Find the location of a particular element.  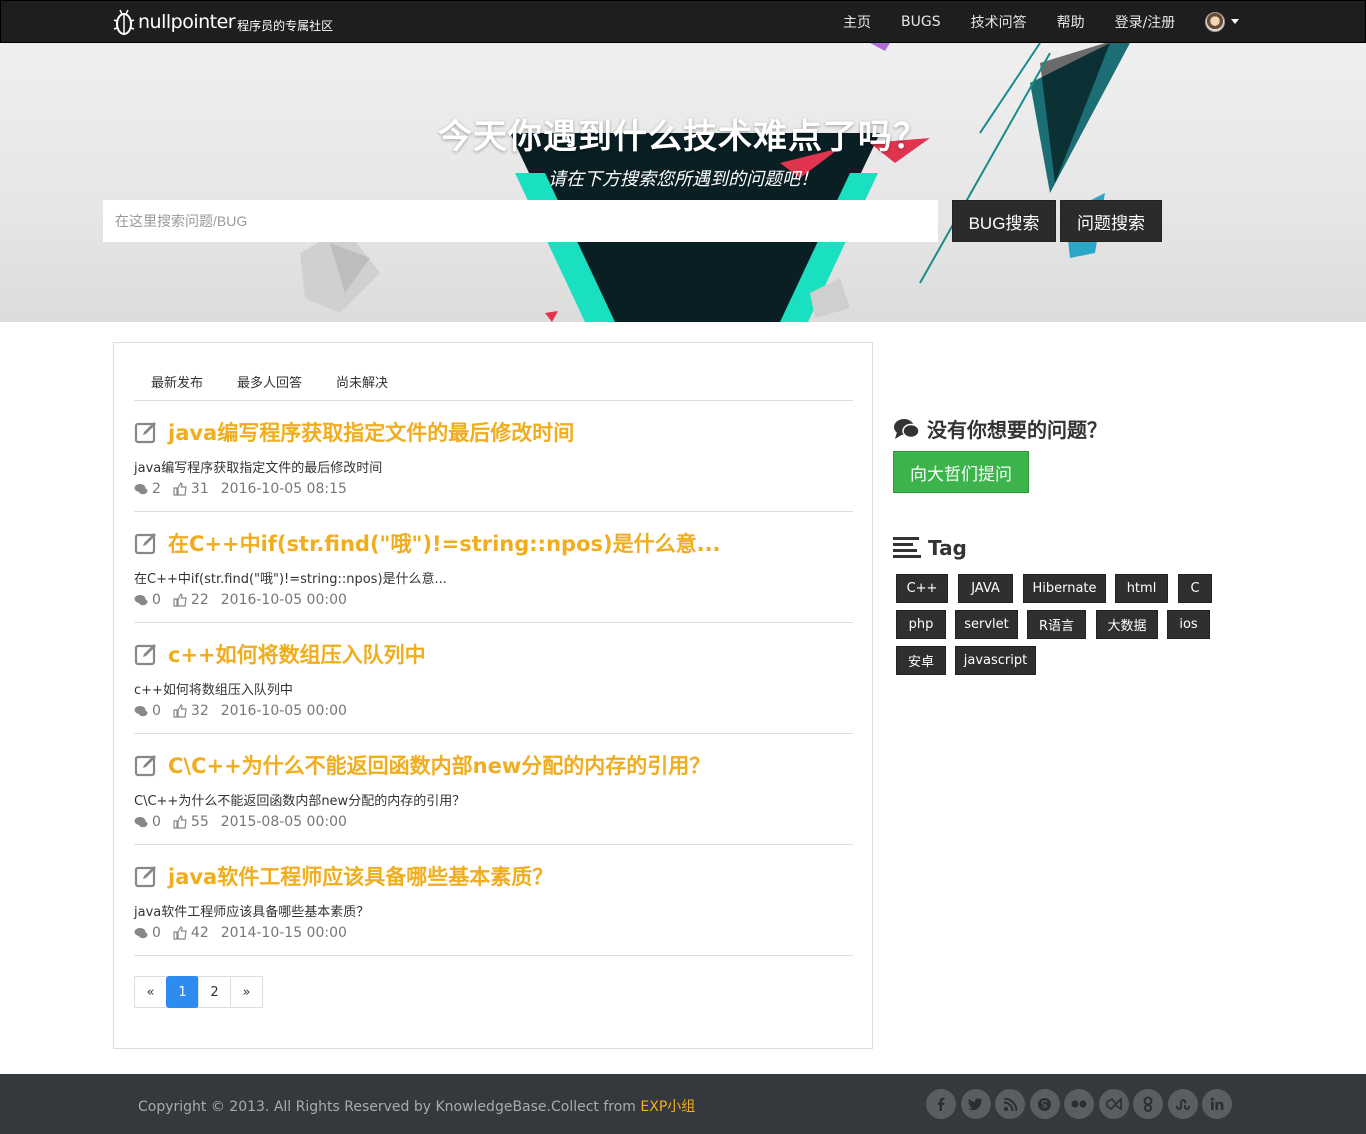

hero-title: 今天你遇到什么技术难点了吗？ is located at coordinates (683, 137).